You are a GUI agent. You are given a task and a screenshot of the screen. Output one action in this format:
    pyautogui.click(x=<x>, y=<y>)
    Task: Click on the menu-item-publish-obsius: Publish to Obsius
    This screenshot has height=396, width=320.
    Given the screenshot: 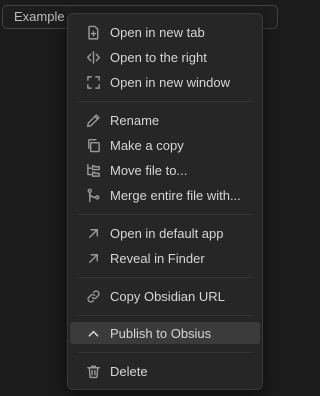 What is the action you would take?
    pyautogui.click(x=165, y=333)
    